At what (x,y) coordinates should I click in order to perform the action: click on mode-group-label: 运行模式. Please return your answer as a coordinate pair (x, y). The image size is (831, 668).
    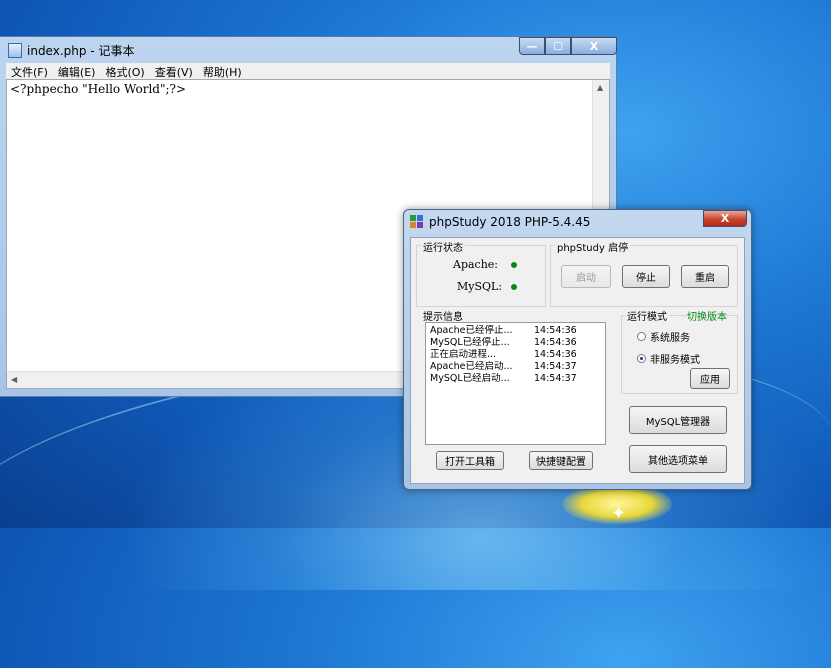
    Looking at the image, I should click on (647, 315).